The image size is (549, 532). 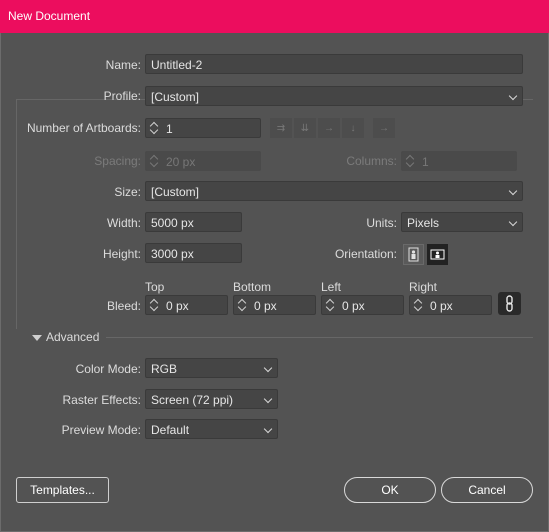 I want to click on preview-mode-select: Default, so click(x=211, y=429).